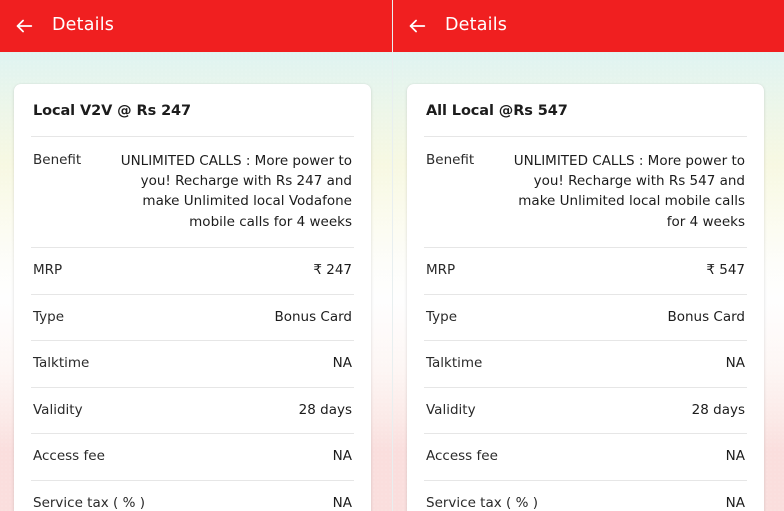 This screenshot has height=511, width=784. What do you see at coordinates (497, 111) in the screenshot?
I see `plan-title: All Local @Rs 547` at bounding box center [497, 111].